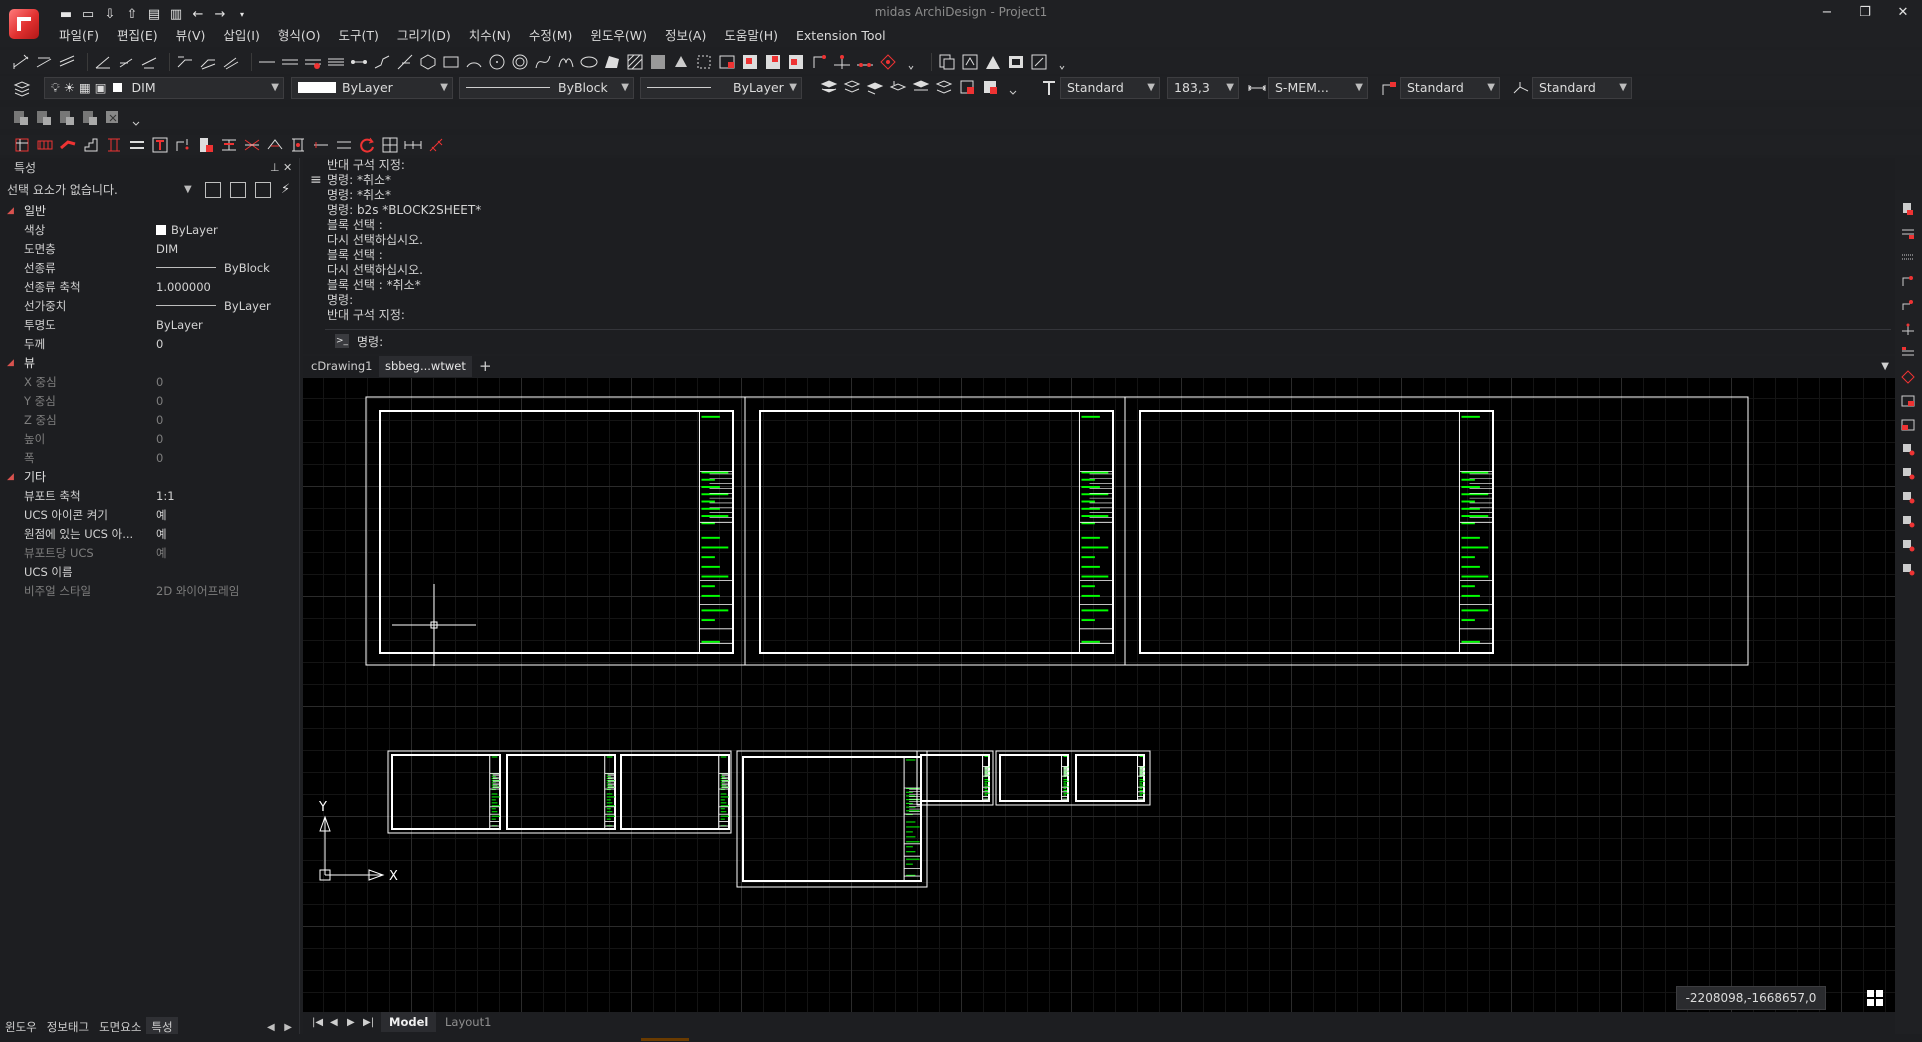 Image resolution: width=1922 pixels, height=1042 pixels. Describe the element at coordinates (721, 88) in the screenshot. I see `lineweight-dropdown: ByLayer ▼` at that location.